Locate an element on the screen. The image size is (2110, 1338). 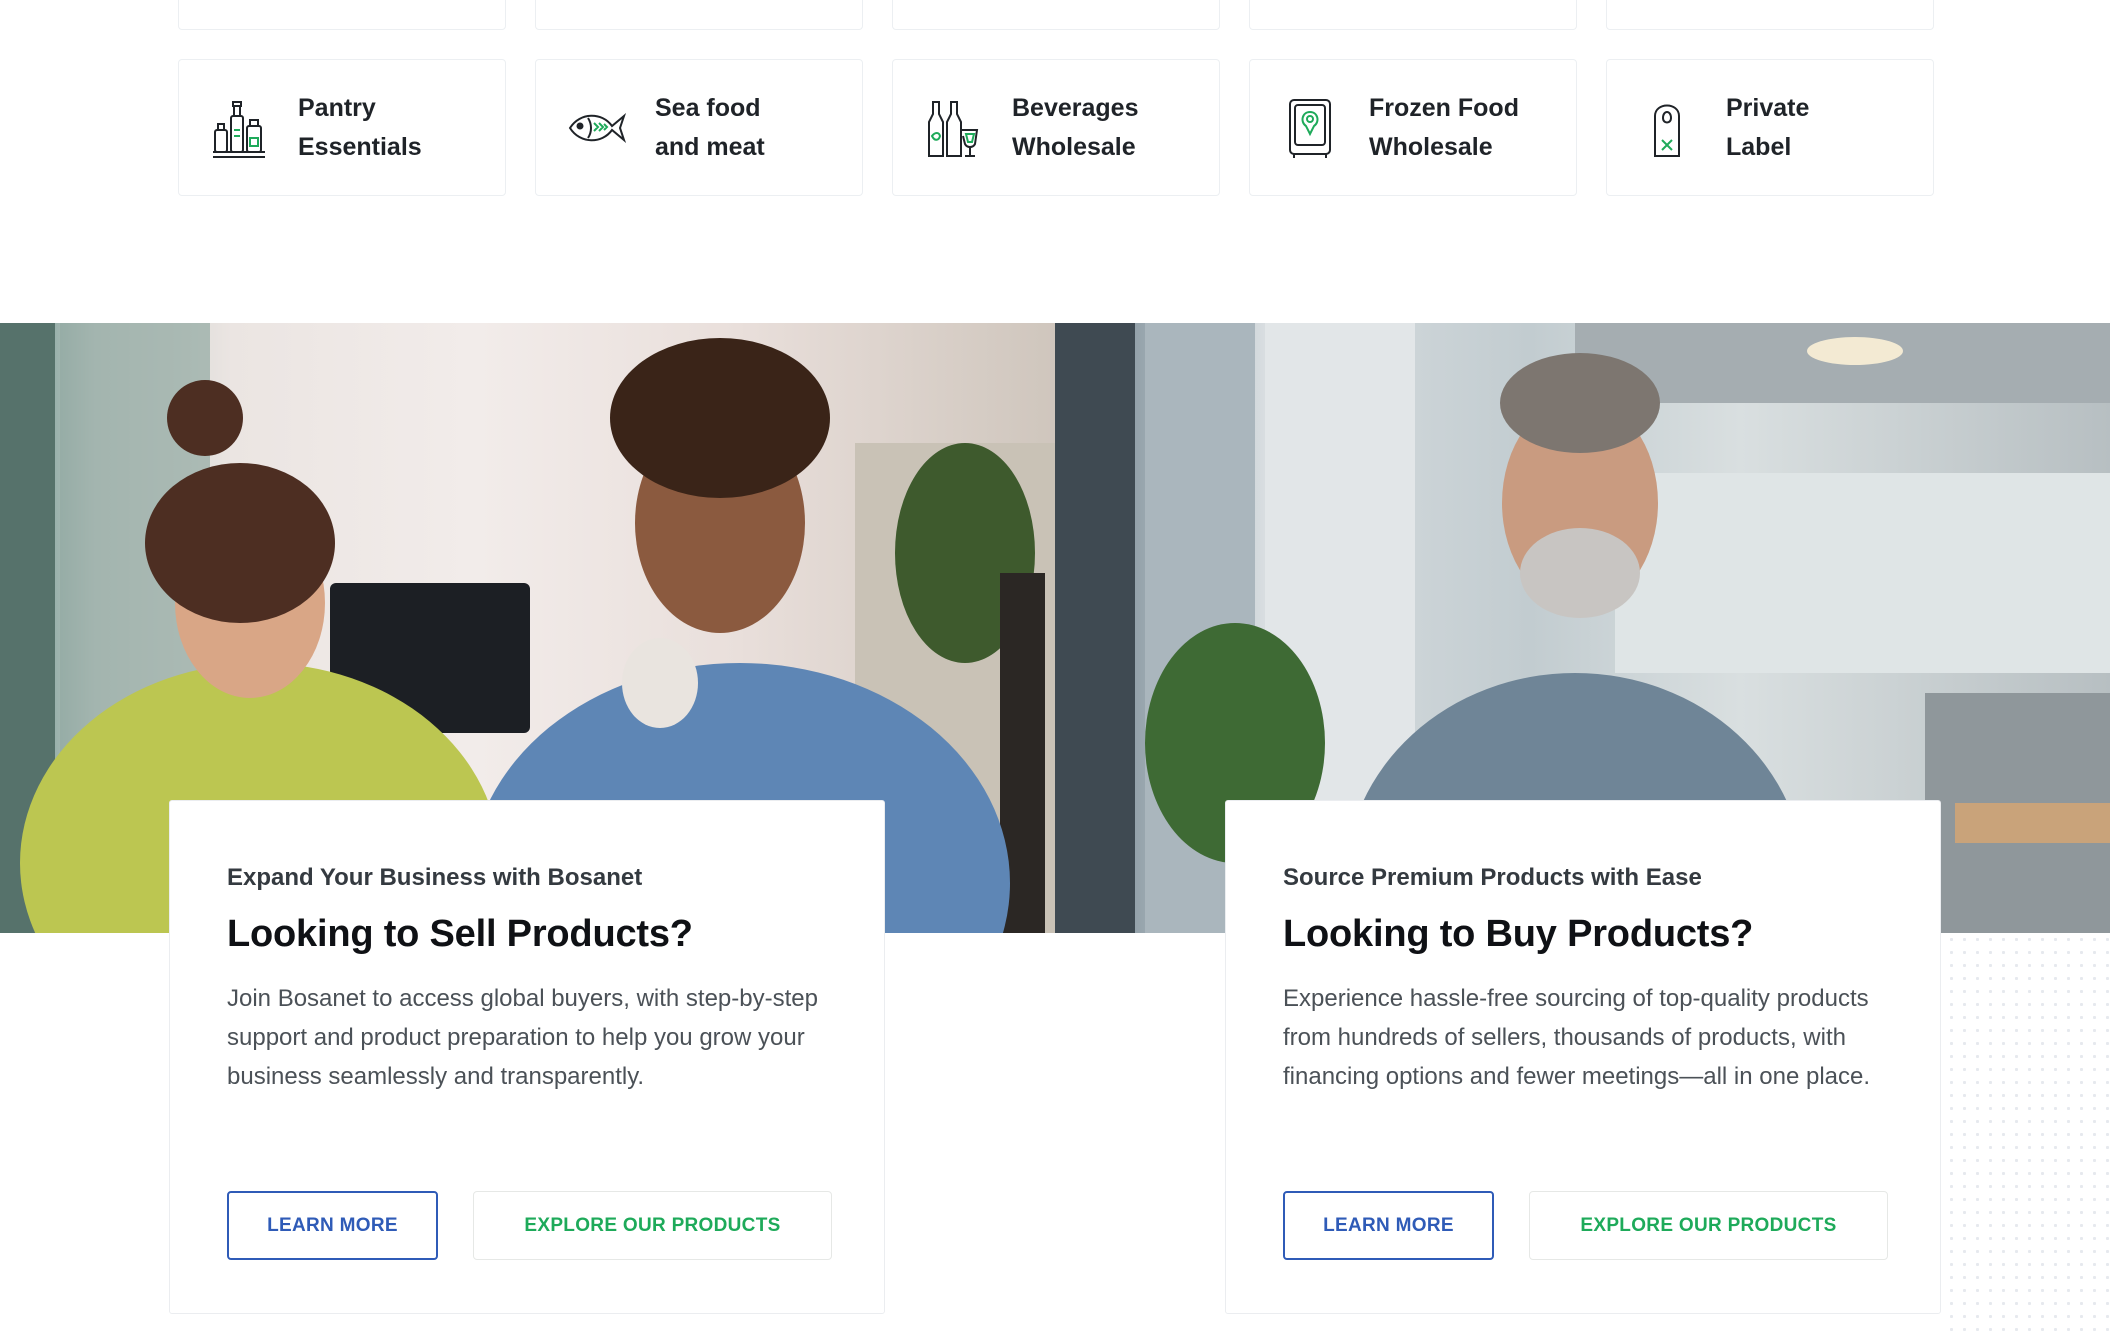
category-label: Frozen Food Wholesale is located at coordinates (1444, 127).